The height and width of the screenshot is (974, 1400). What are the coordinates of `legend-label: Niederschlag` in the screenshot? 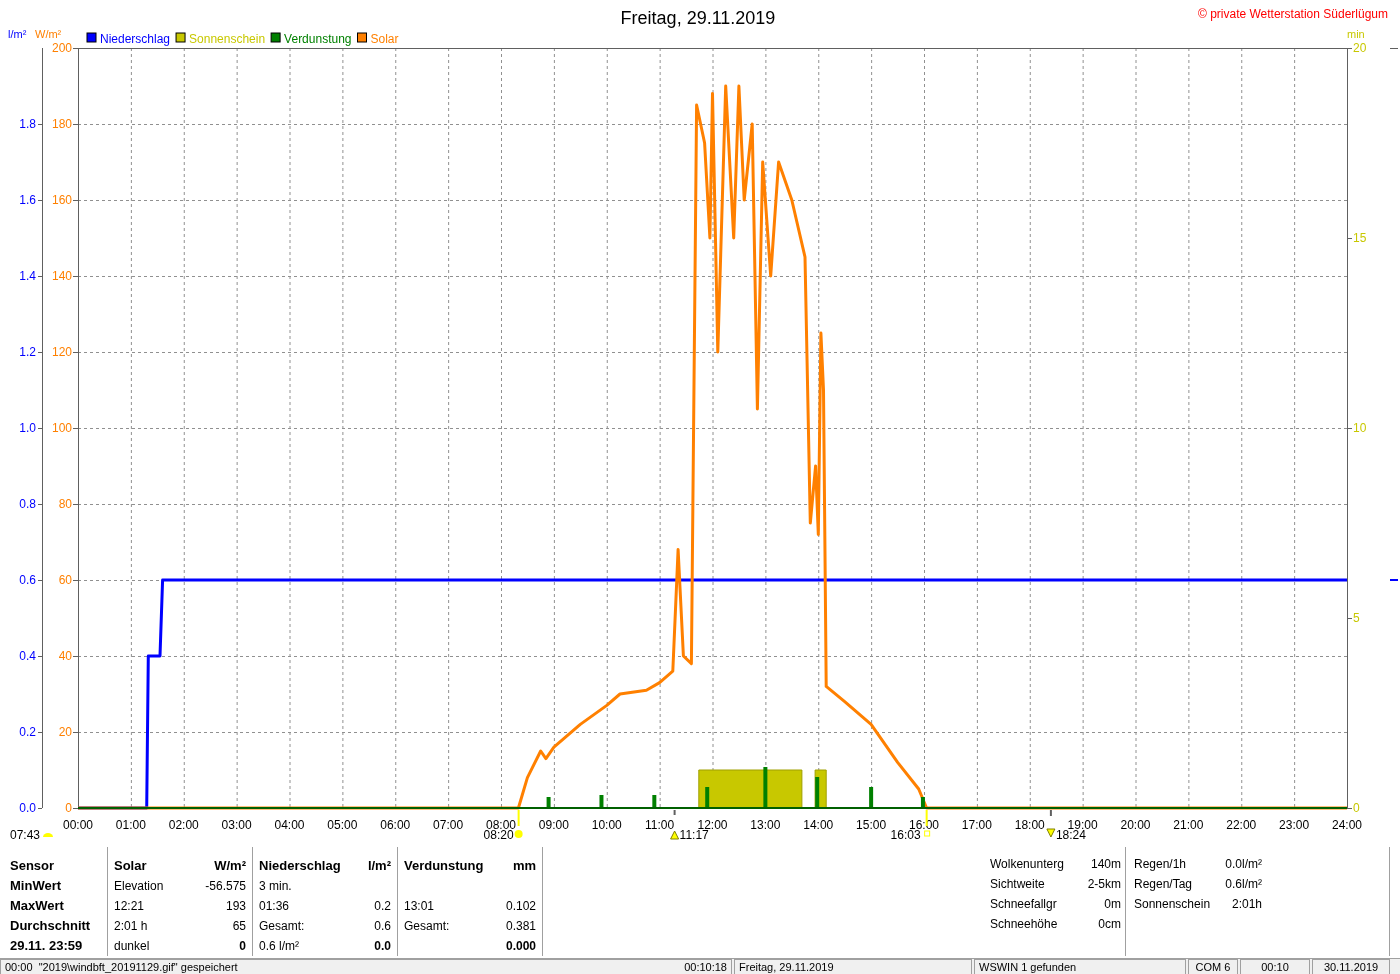 It's located at (135, 39).